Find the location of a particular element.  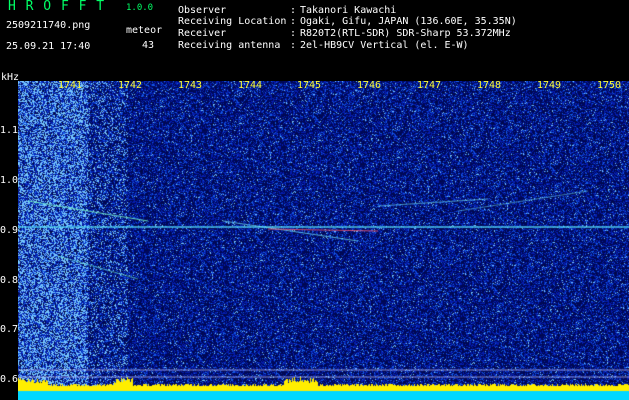

x-tick-label: 1749 is located at coordinates (549, 85).